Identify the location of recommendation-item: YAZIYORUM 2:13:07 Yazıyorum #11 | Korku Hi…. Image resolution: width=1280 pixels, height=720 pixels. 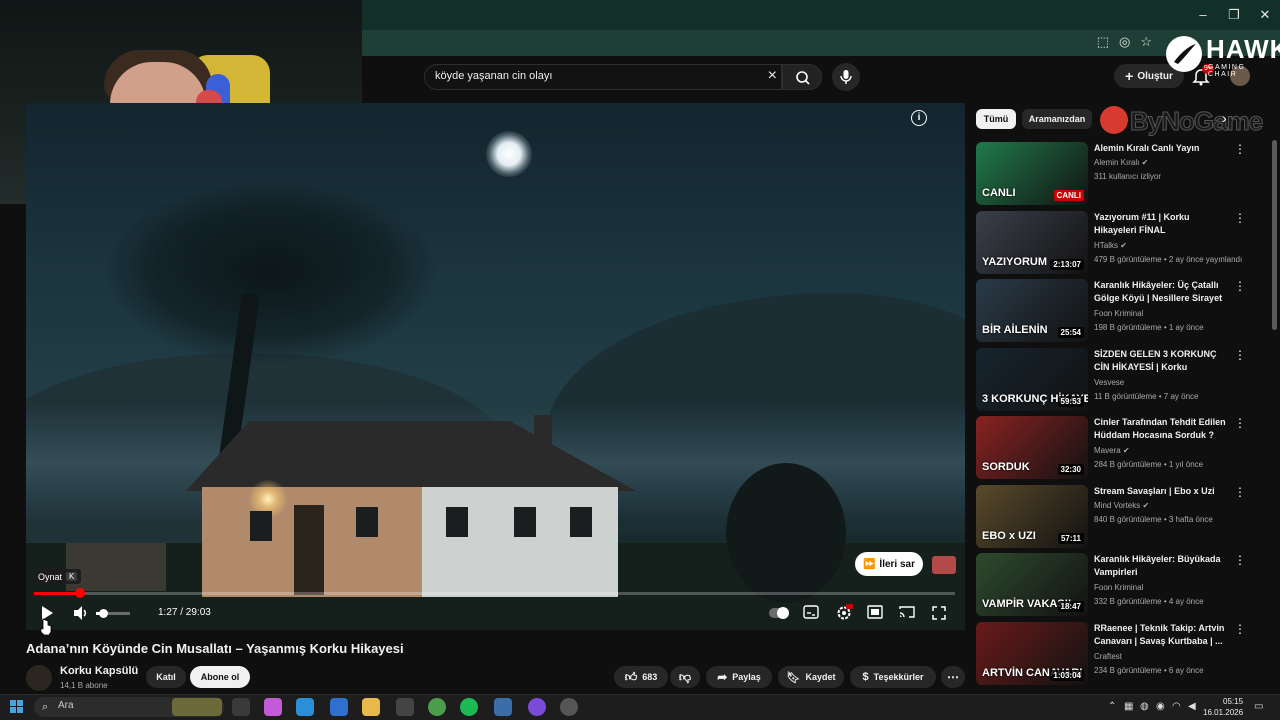
(1121, 242).